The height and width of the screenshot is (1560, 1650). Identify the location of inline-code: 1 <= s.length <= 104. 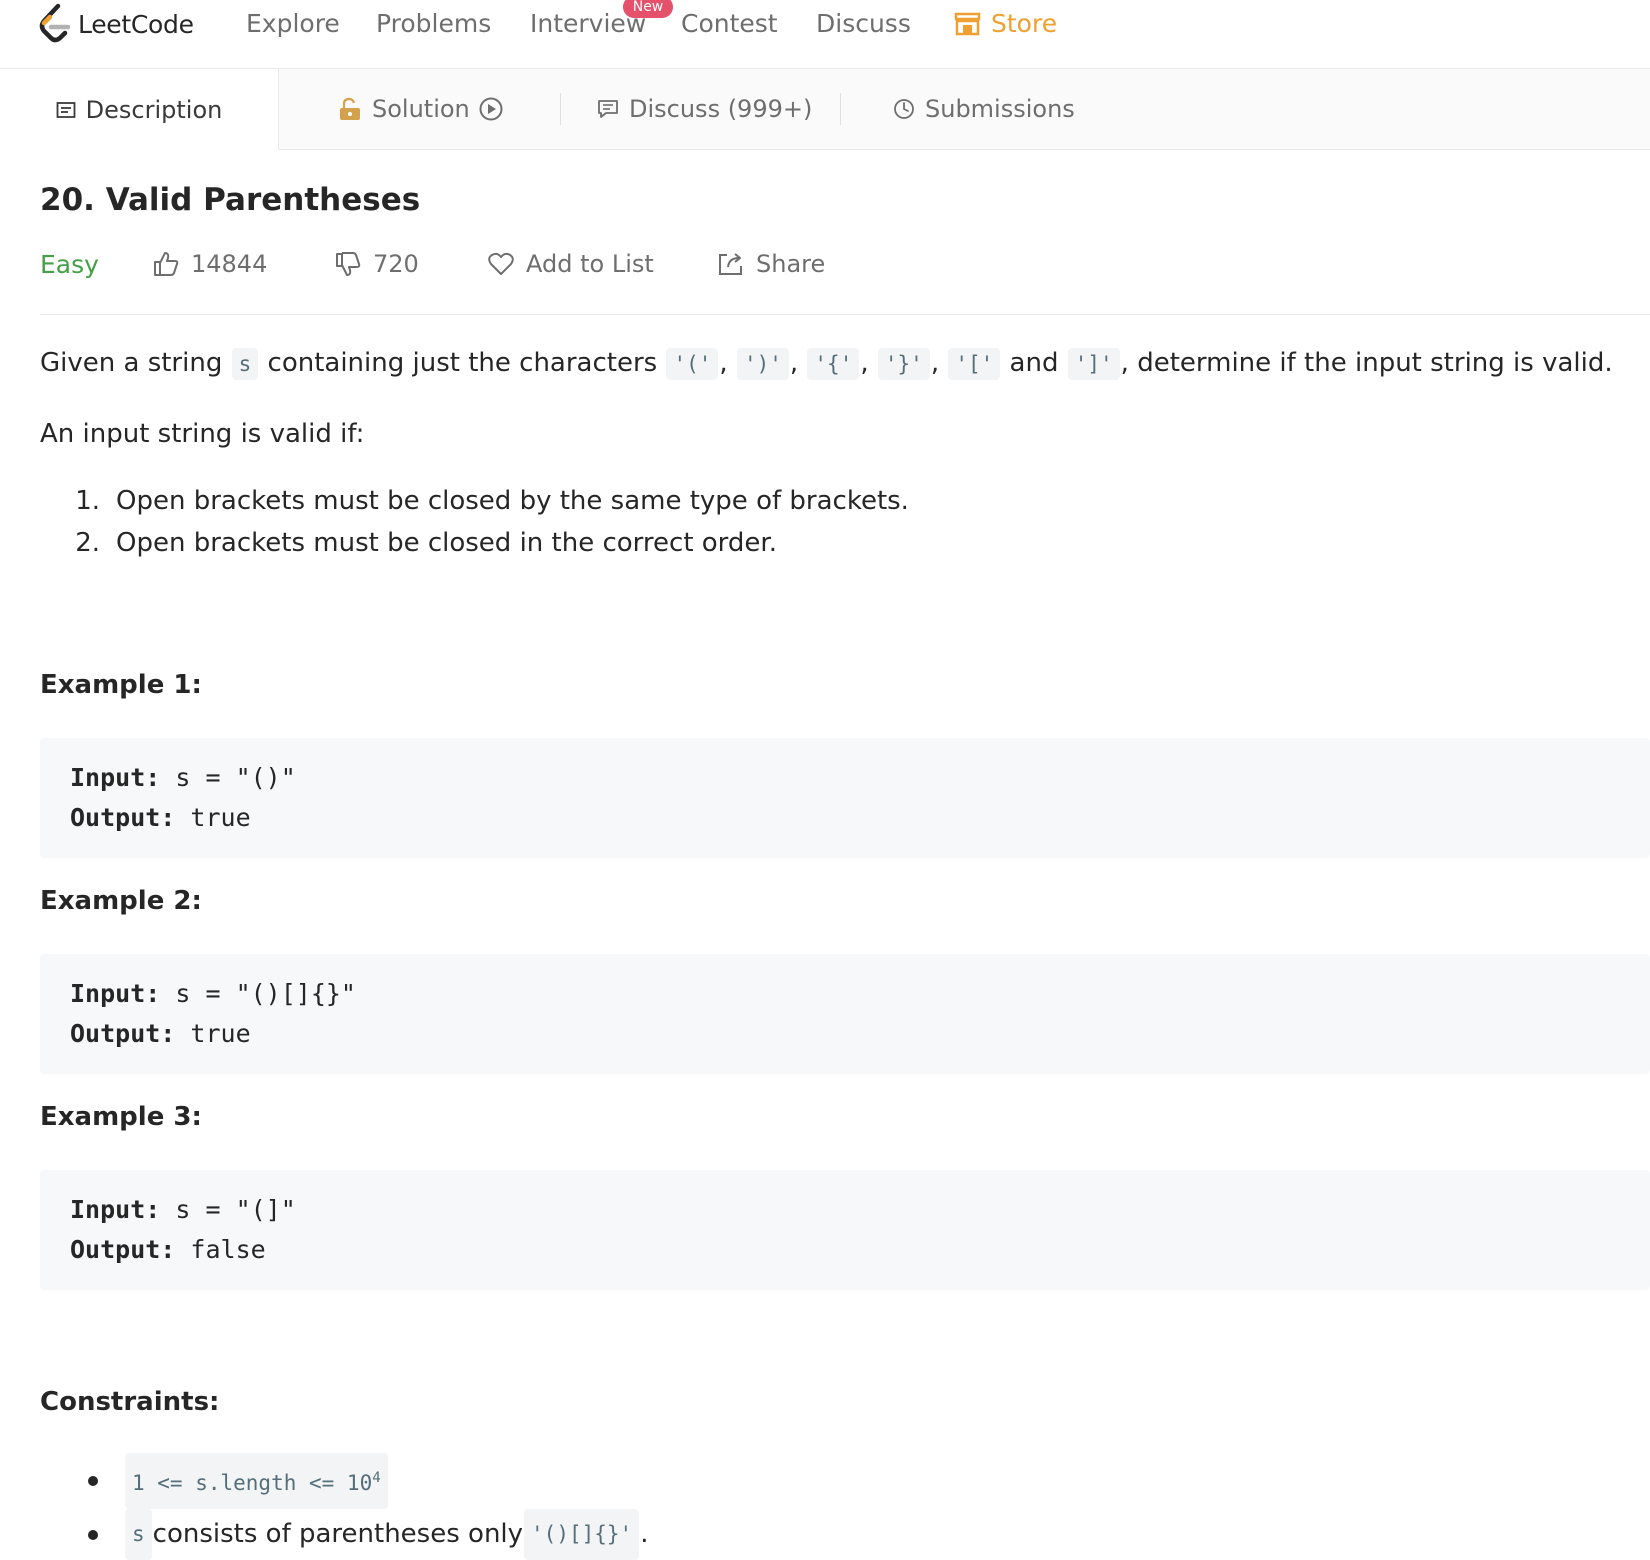
(256, 1481).